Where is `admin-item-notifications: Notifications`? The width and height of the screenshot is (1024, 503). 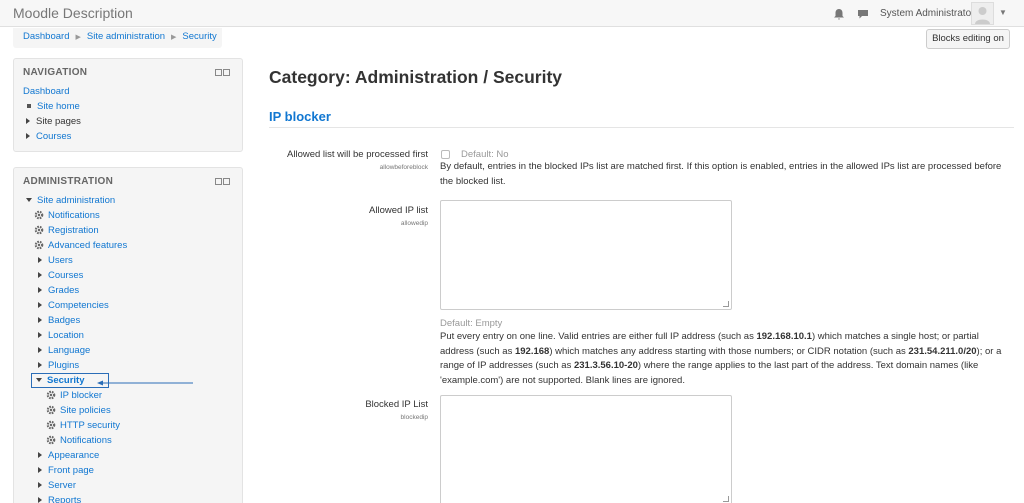
admin-item-notifications: Notifications is located at coordinates (67, 216).